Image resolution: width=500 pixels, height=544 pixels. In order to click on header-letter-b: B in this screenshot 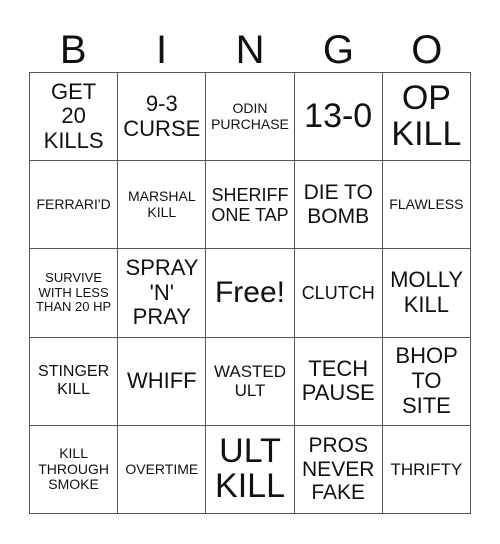, I will do `click(73, 50)`.